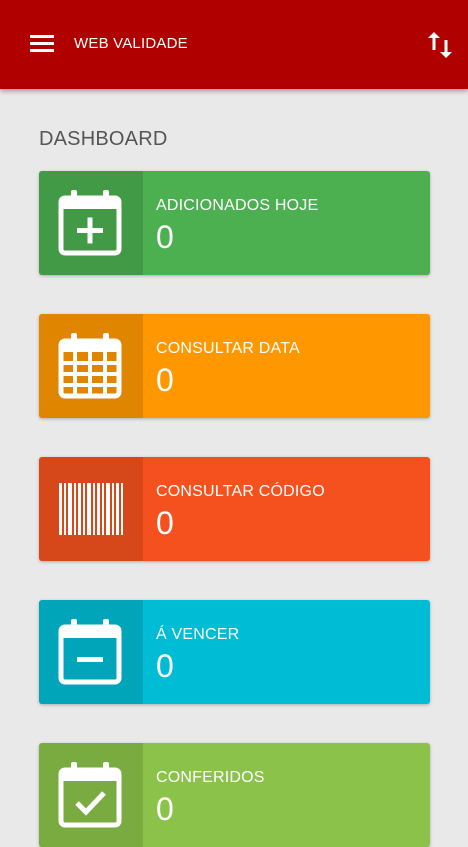  I want to click on calendar-grid-icon, so click(90, 366).